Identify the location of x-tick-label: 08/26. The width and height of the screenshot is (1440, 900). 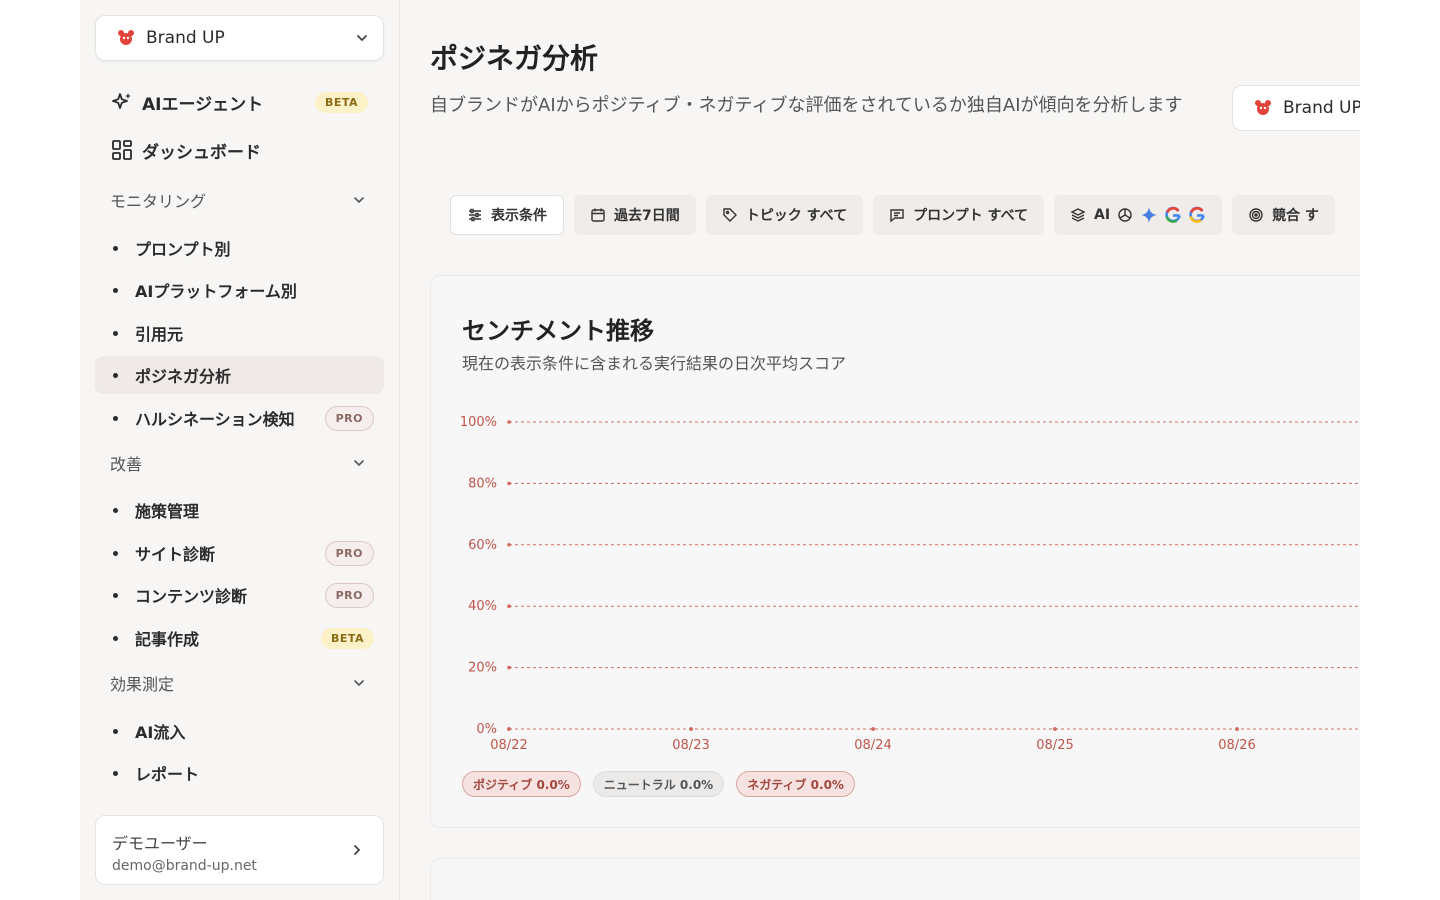
(1236, 745).